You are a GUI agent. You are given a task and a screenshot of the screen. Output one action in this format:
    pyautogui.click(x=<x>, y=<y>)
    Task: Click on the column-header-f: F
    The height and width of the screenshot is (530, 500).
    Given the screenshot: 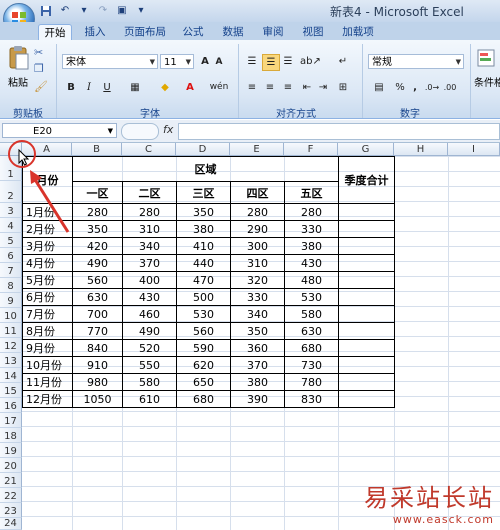 What is the action you would take?
    pyautogui.click(x=311, y=149)
    